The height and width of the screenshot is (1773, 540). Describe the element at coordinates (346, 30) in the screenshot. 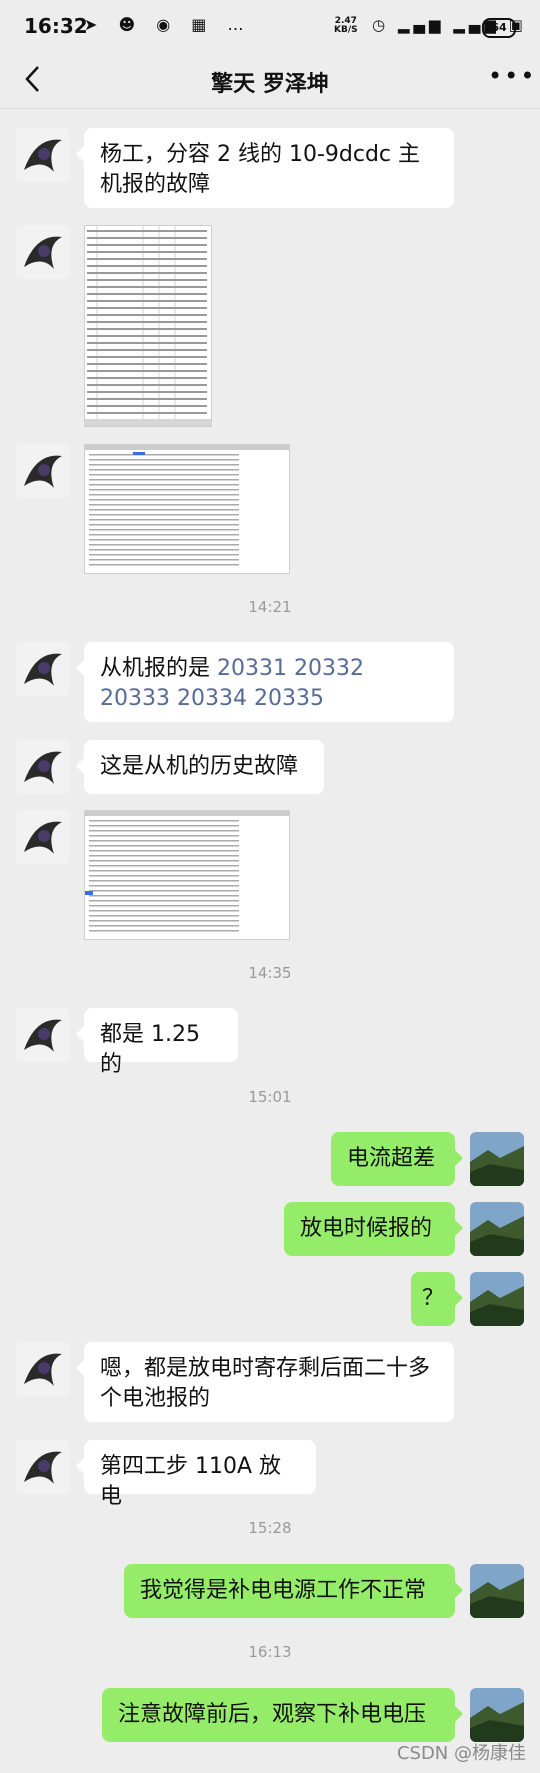

I see `network-speed-unit: KB/S` at that location.